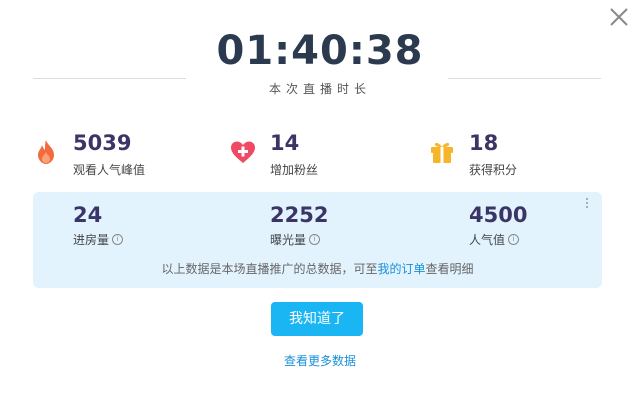  I want to click on promo-stat-value: 24, so click(88, 215).